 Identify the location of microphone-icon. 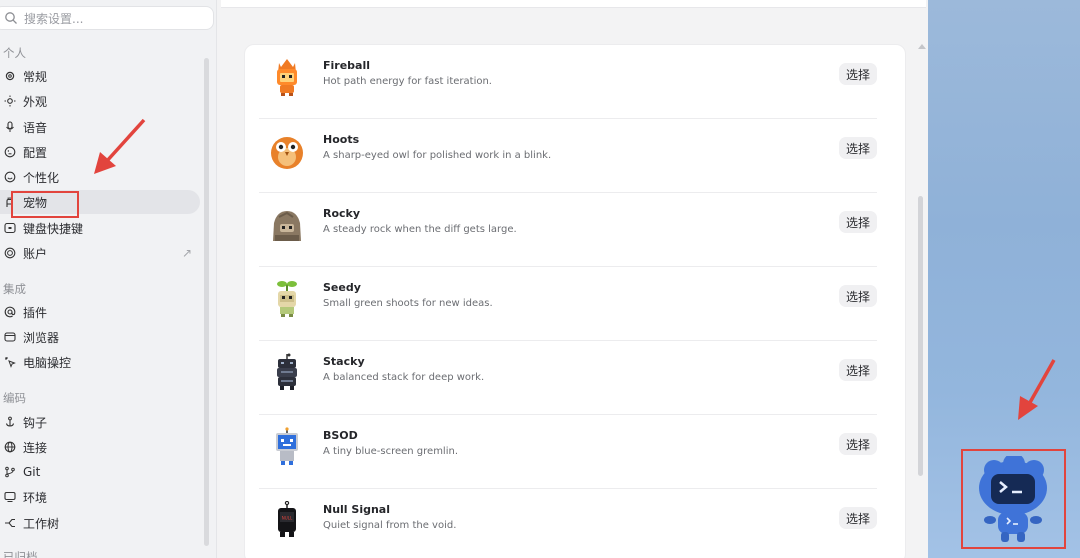
(10, 127).